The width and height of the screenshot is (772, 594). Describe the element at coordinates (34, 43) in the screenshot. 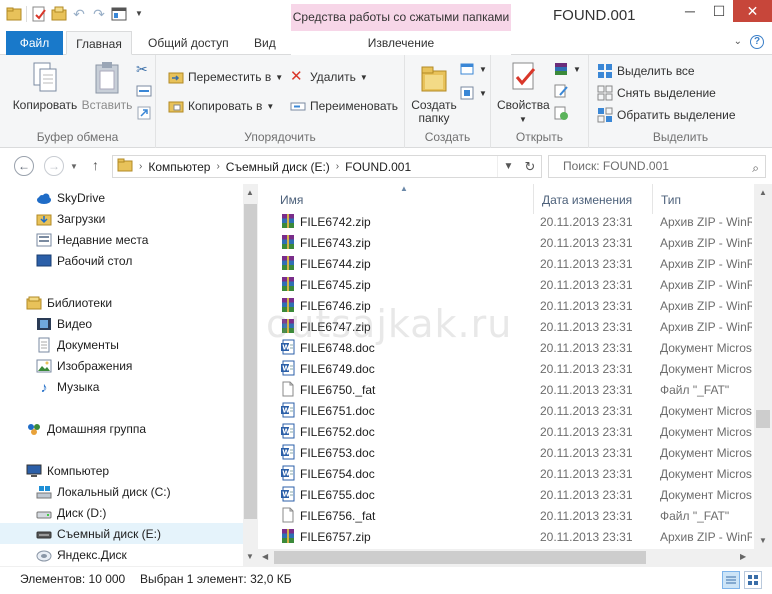

I see `tab-file: Файл` at that location.